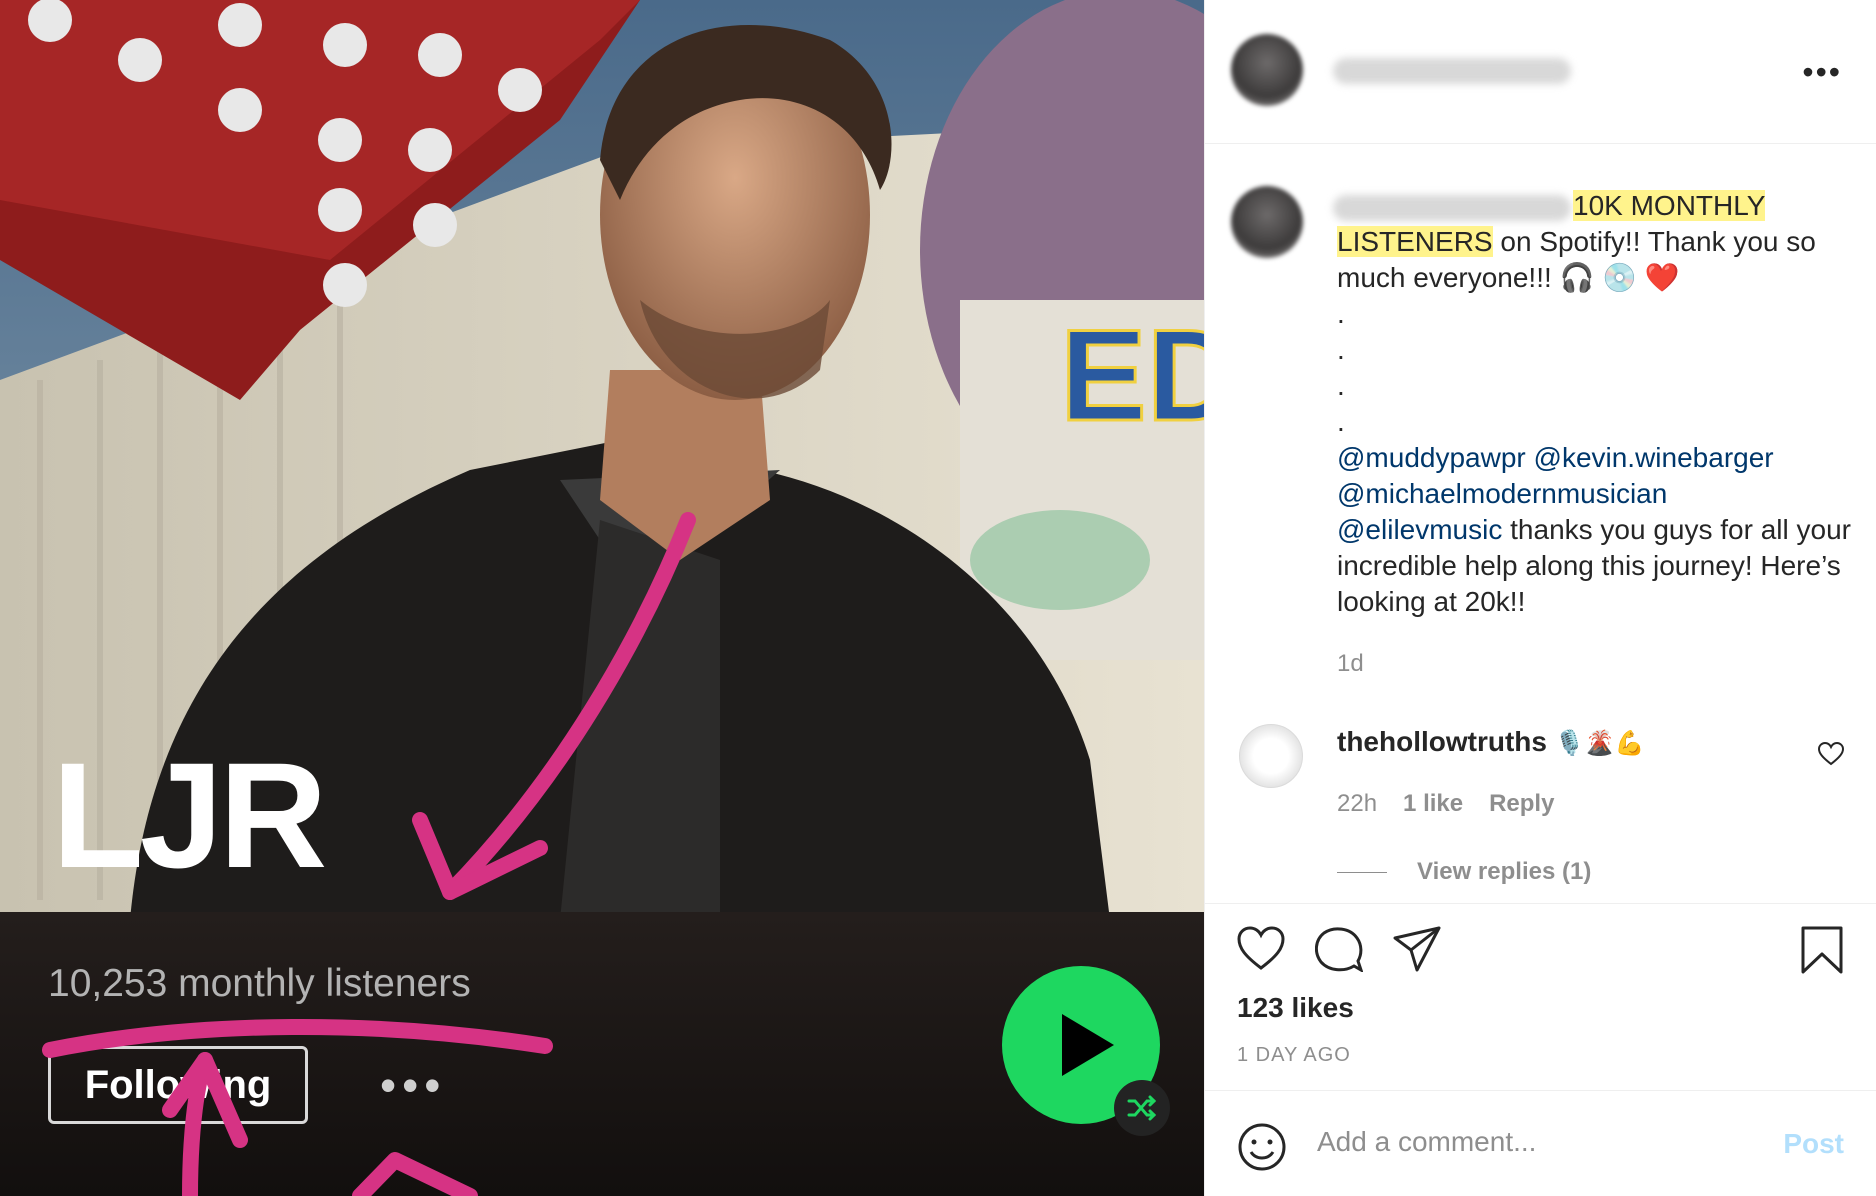  I want to click on shuffle-icon, so click(1142, 1108).